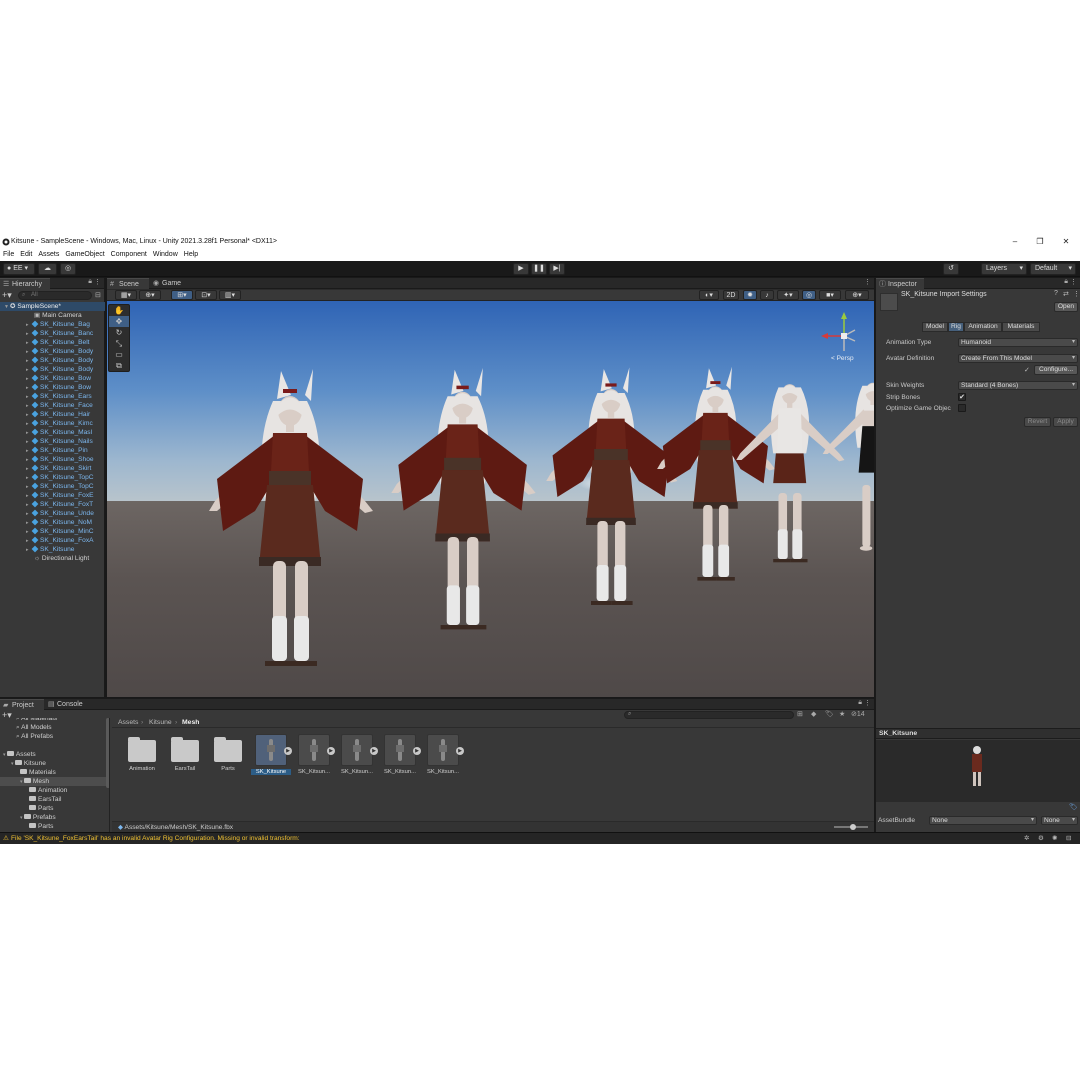  Describe the element at coordinates (709, 295) in the screenshot. I see `shading-mode-dropdown: ◐▾` at that location.